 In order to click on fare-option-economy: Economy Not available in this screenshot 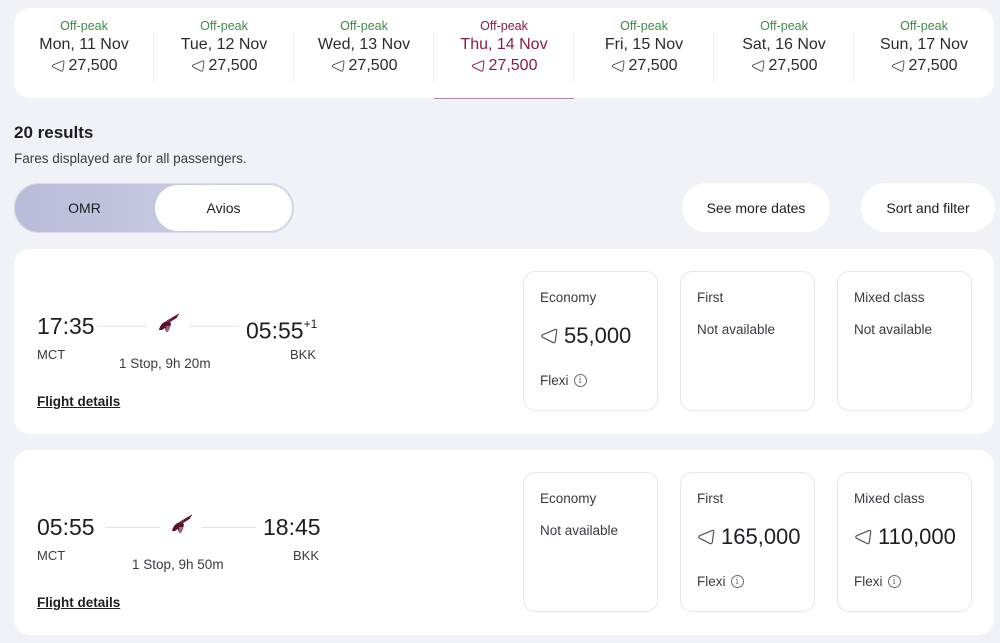, I will do `click(590, 542)`.